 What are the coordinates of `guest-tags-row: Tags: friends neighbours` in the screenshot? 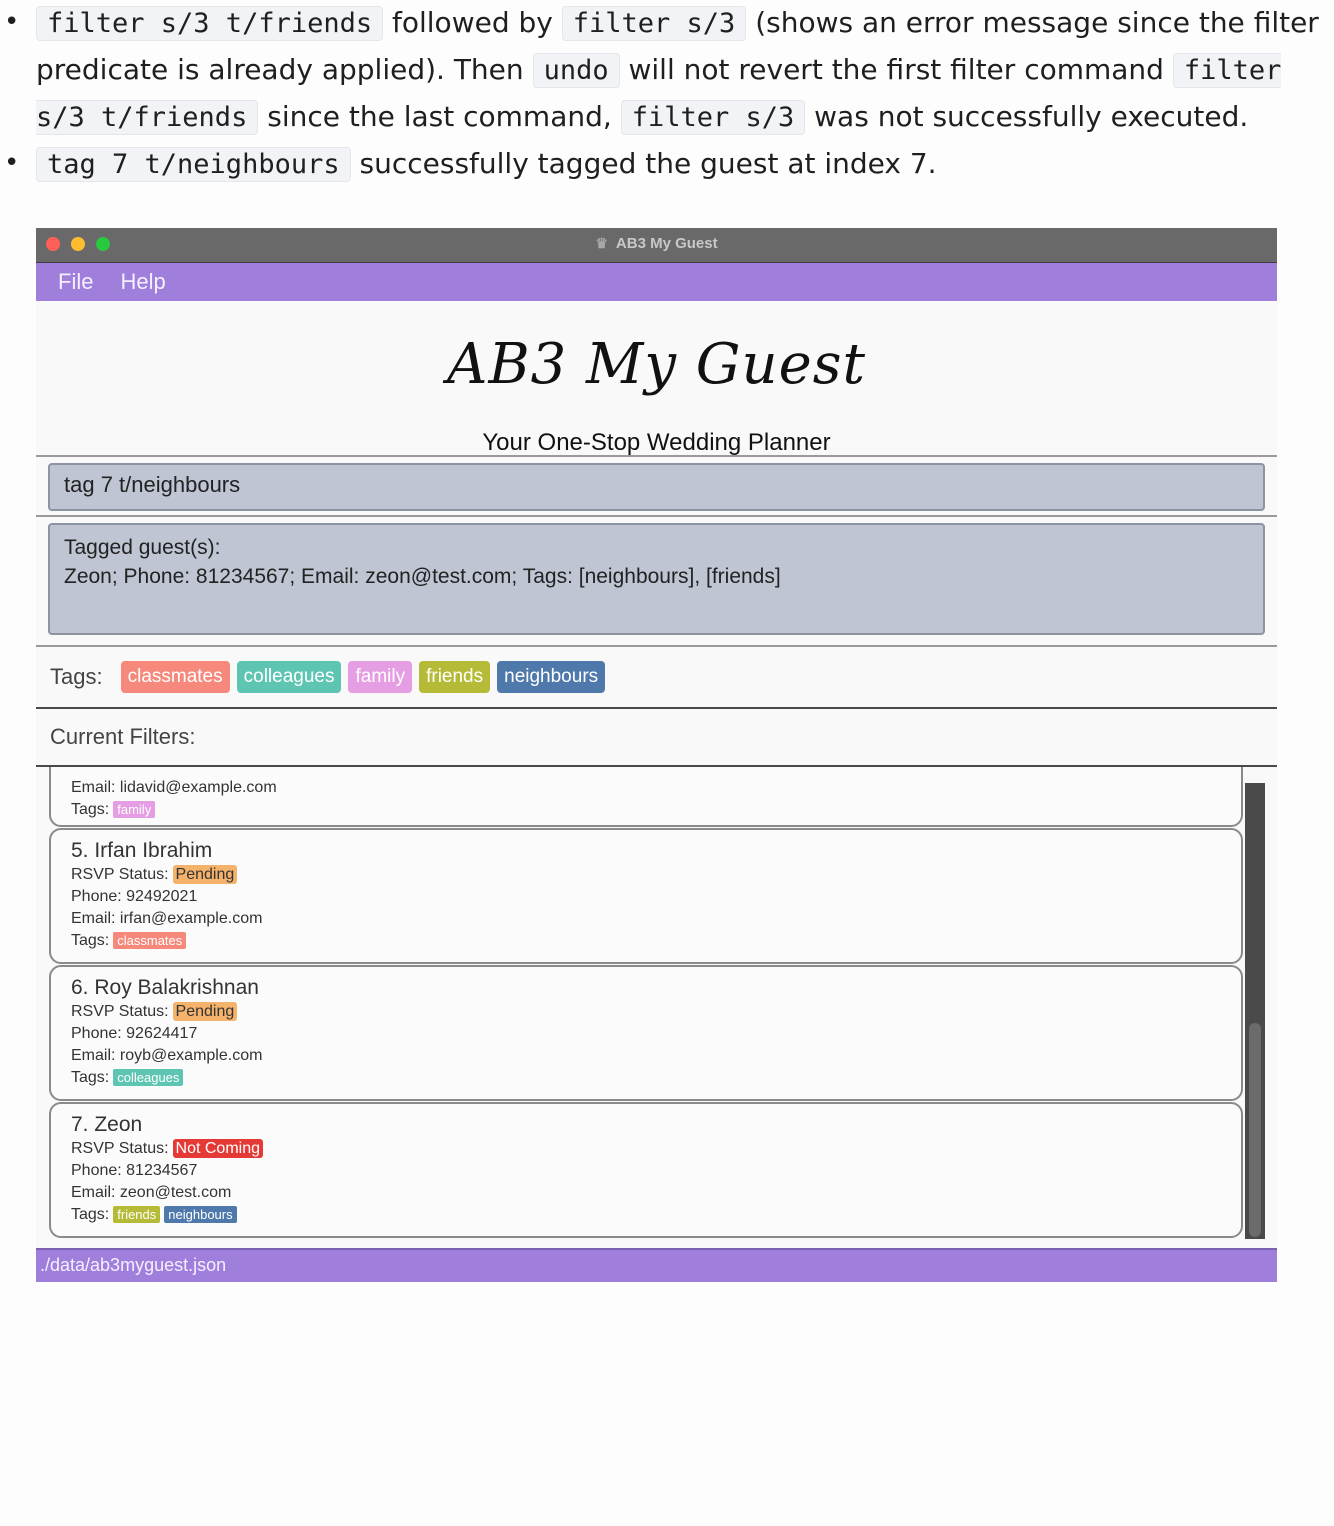 It's located at (656, 1215).